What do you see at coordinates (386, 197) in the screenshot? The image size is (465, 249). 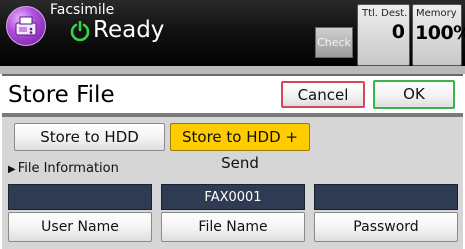 I see `password-value` at bounding box center [386, 197].